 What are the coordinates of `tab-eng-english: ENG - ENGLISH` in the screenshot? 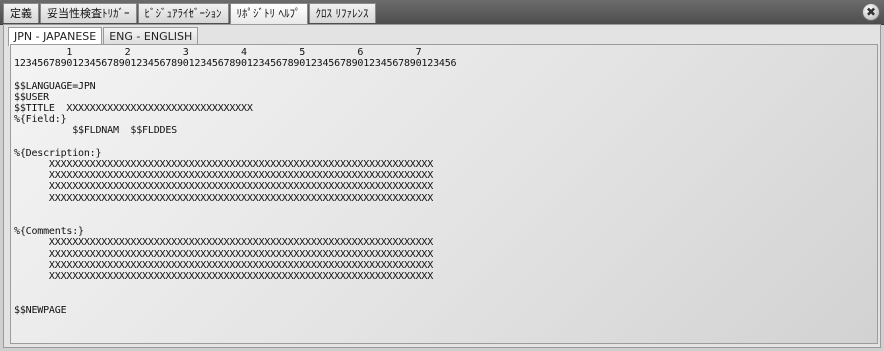 It's located at (151, 36).